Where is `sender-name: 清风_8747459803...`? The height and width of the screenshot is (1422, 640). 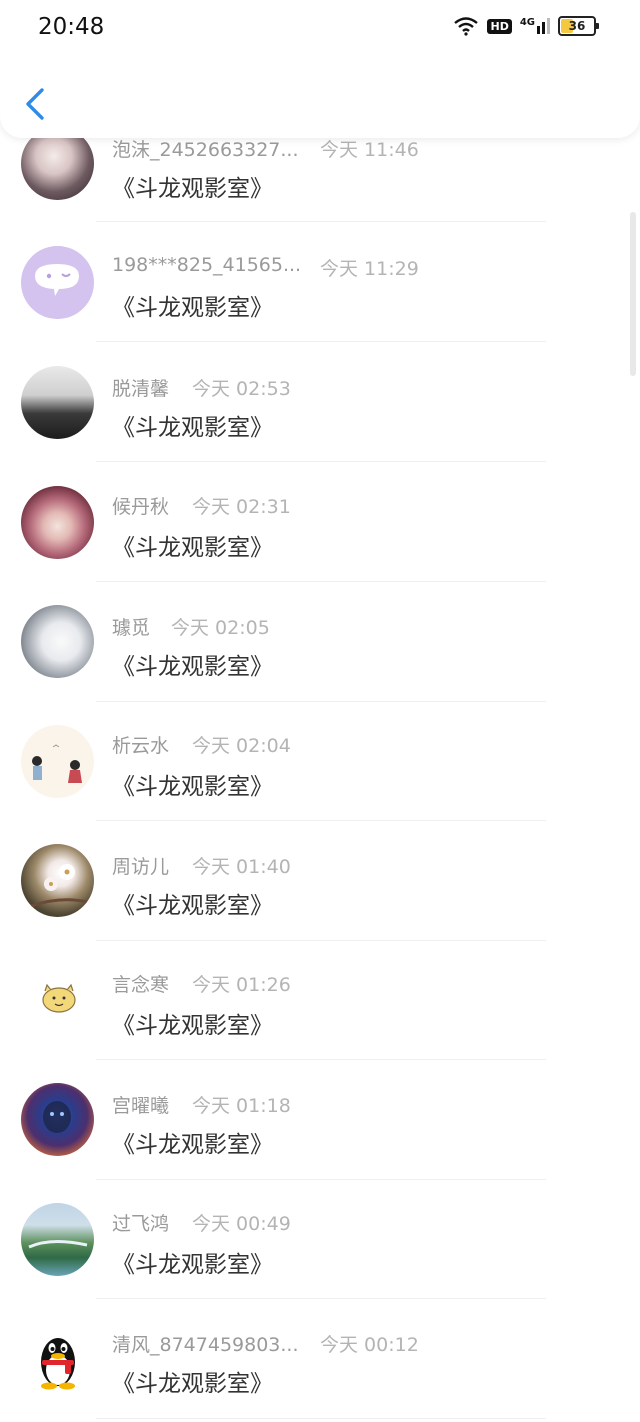
sender-name: 清风_8747459803... is located at coordinates (205, 1345).